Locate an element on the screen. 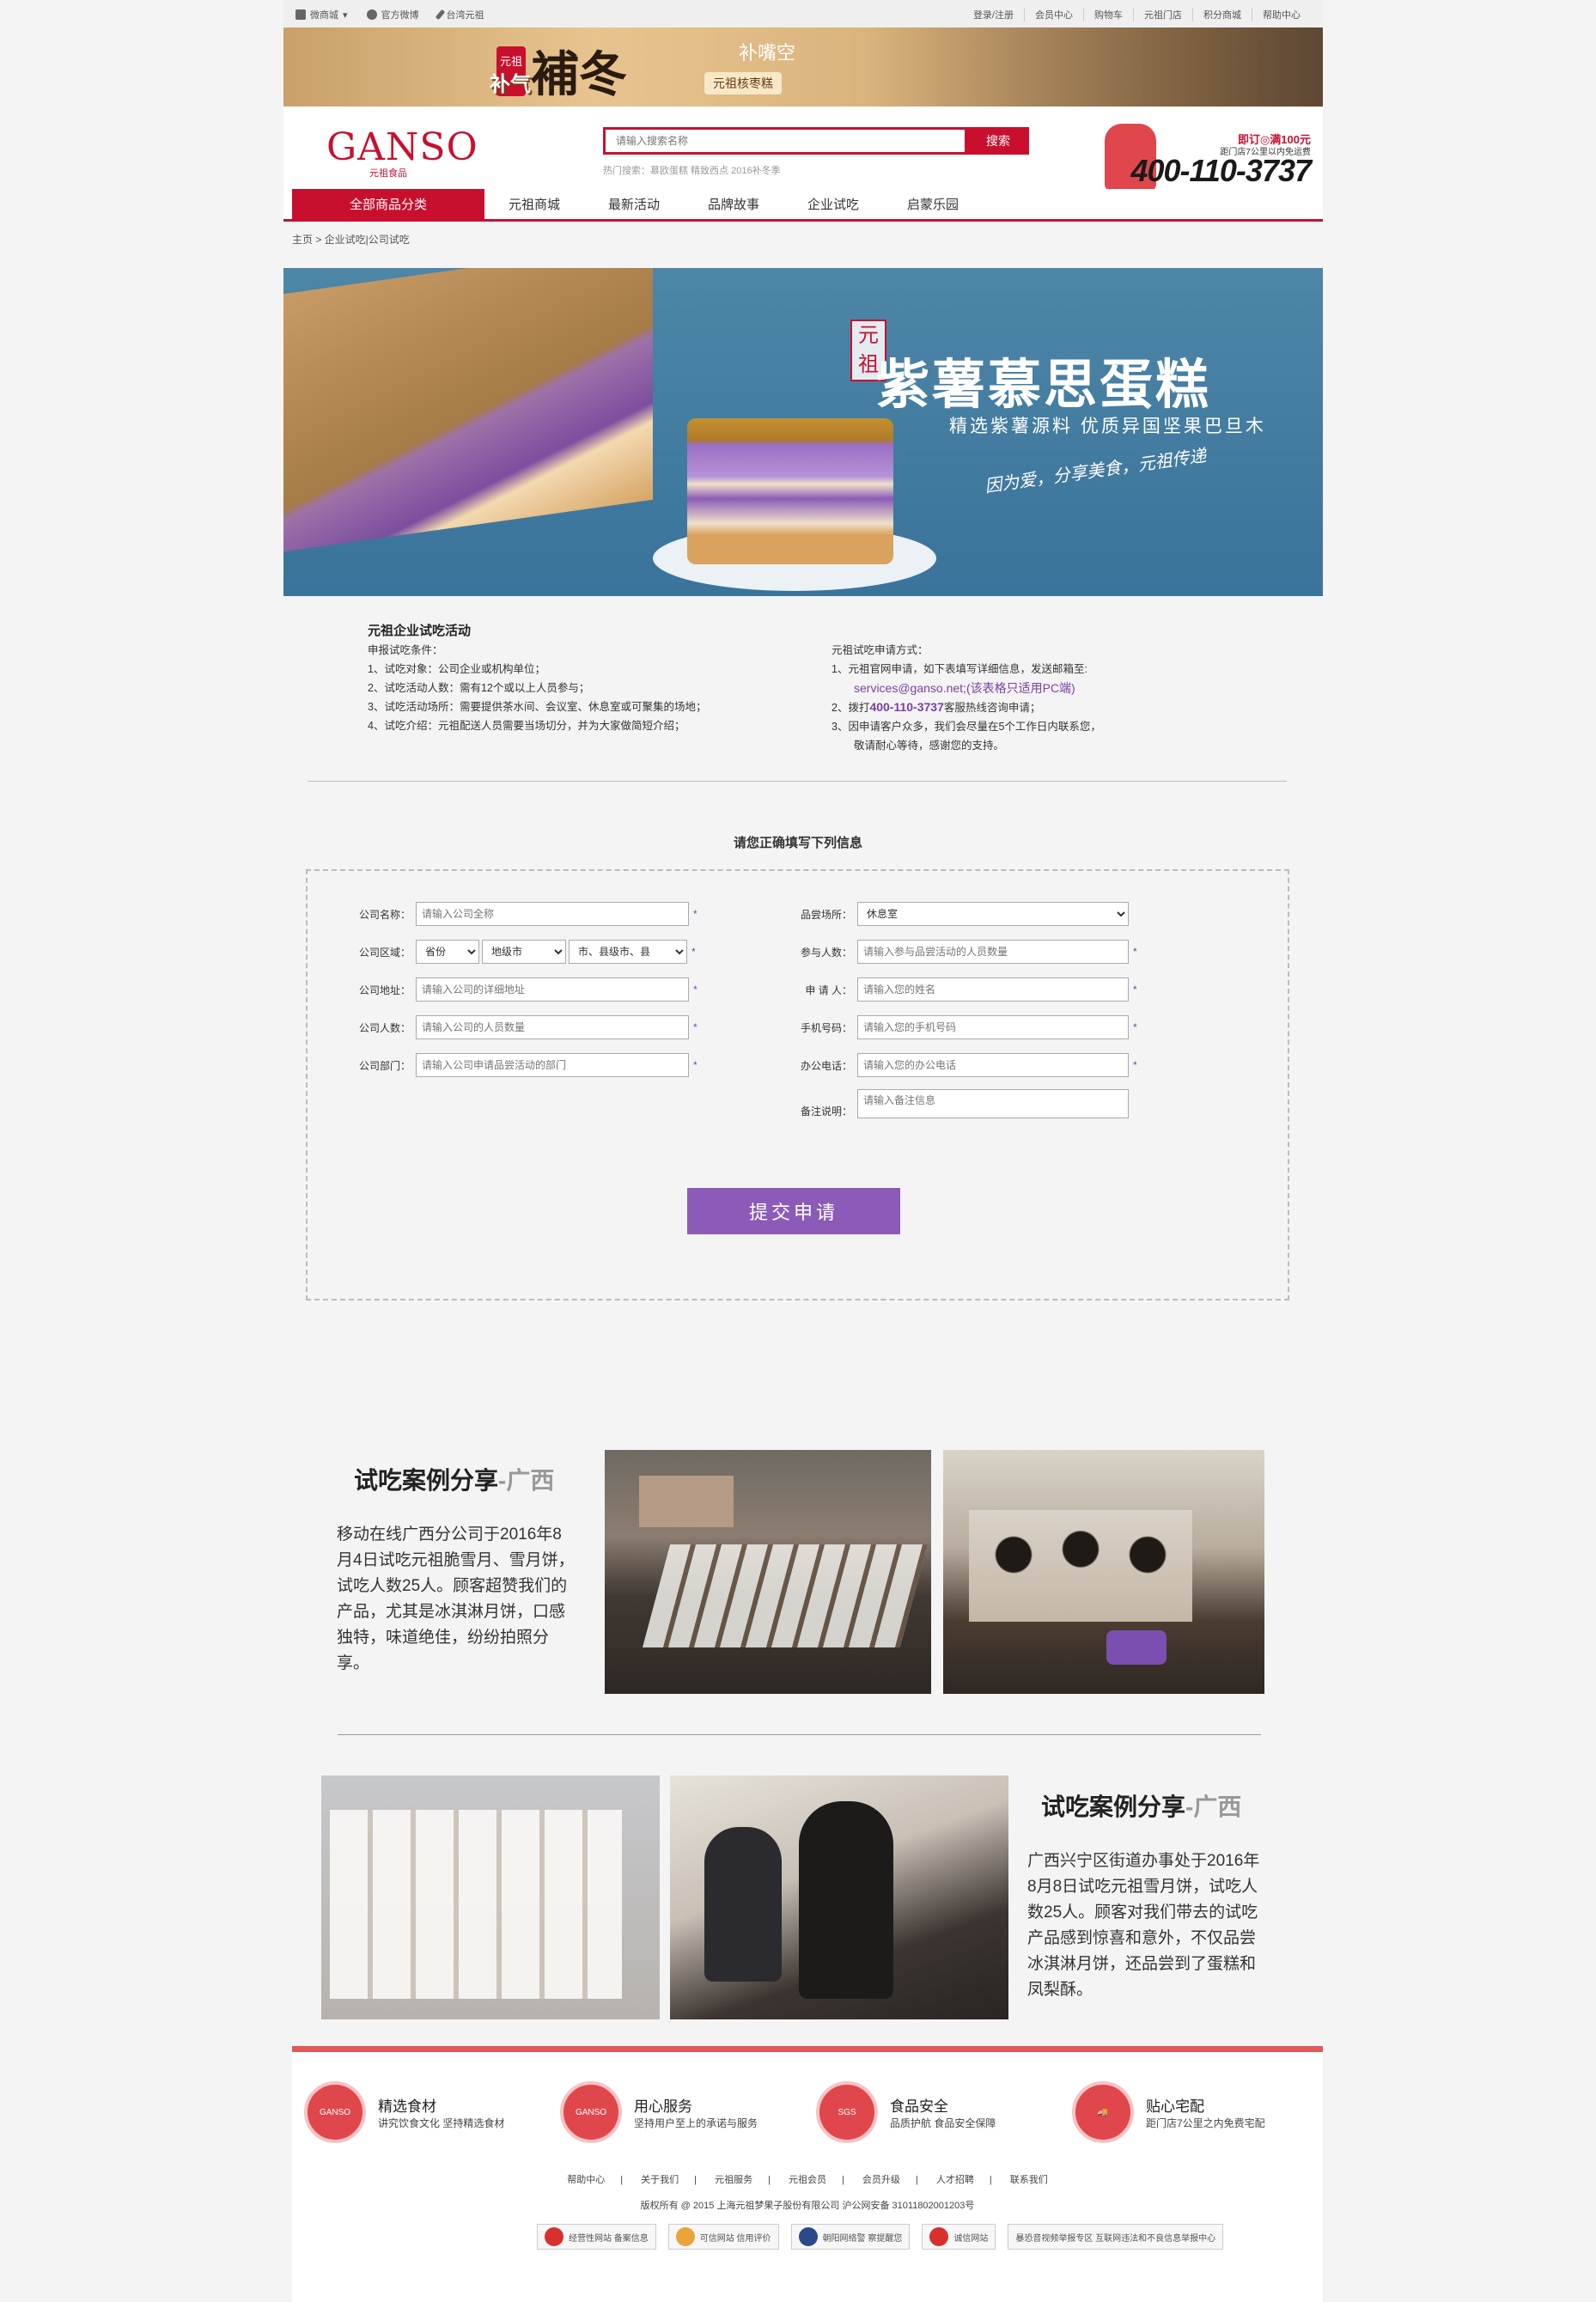 The height and width of the screenshot is (2302, 1596). badge-report: 暴恐音视频举报专区 互联网违法和不良信息举报中心 is located at coordinates (1116, 2237).